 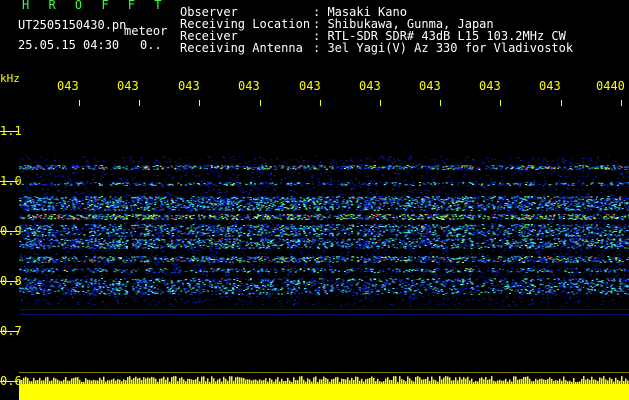 What do you see at coordinates (241, 48) in the screenshot?
I see `antenna-label: Receiving Antenna` at bounding box center [241, 48].